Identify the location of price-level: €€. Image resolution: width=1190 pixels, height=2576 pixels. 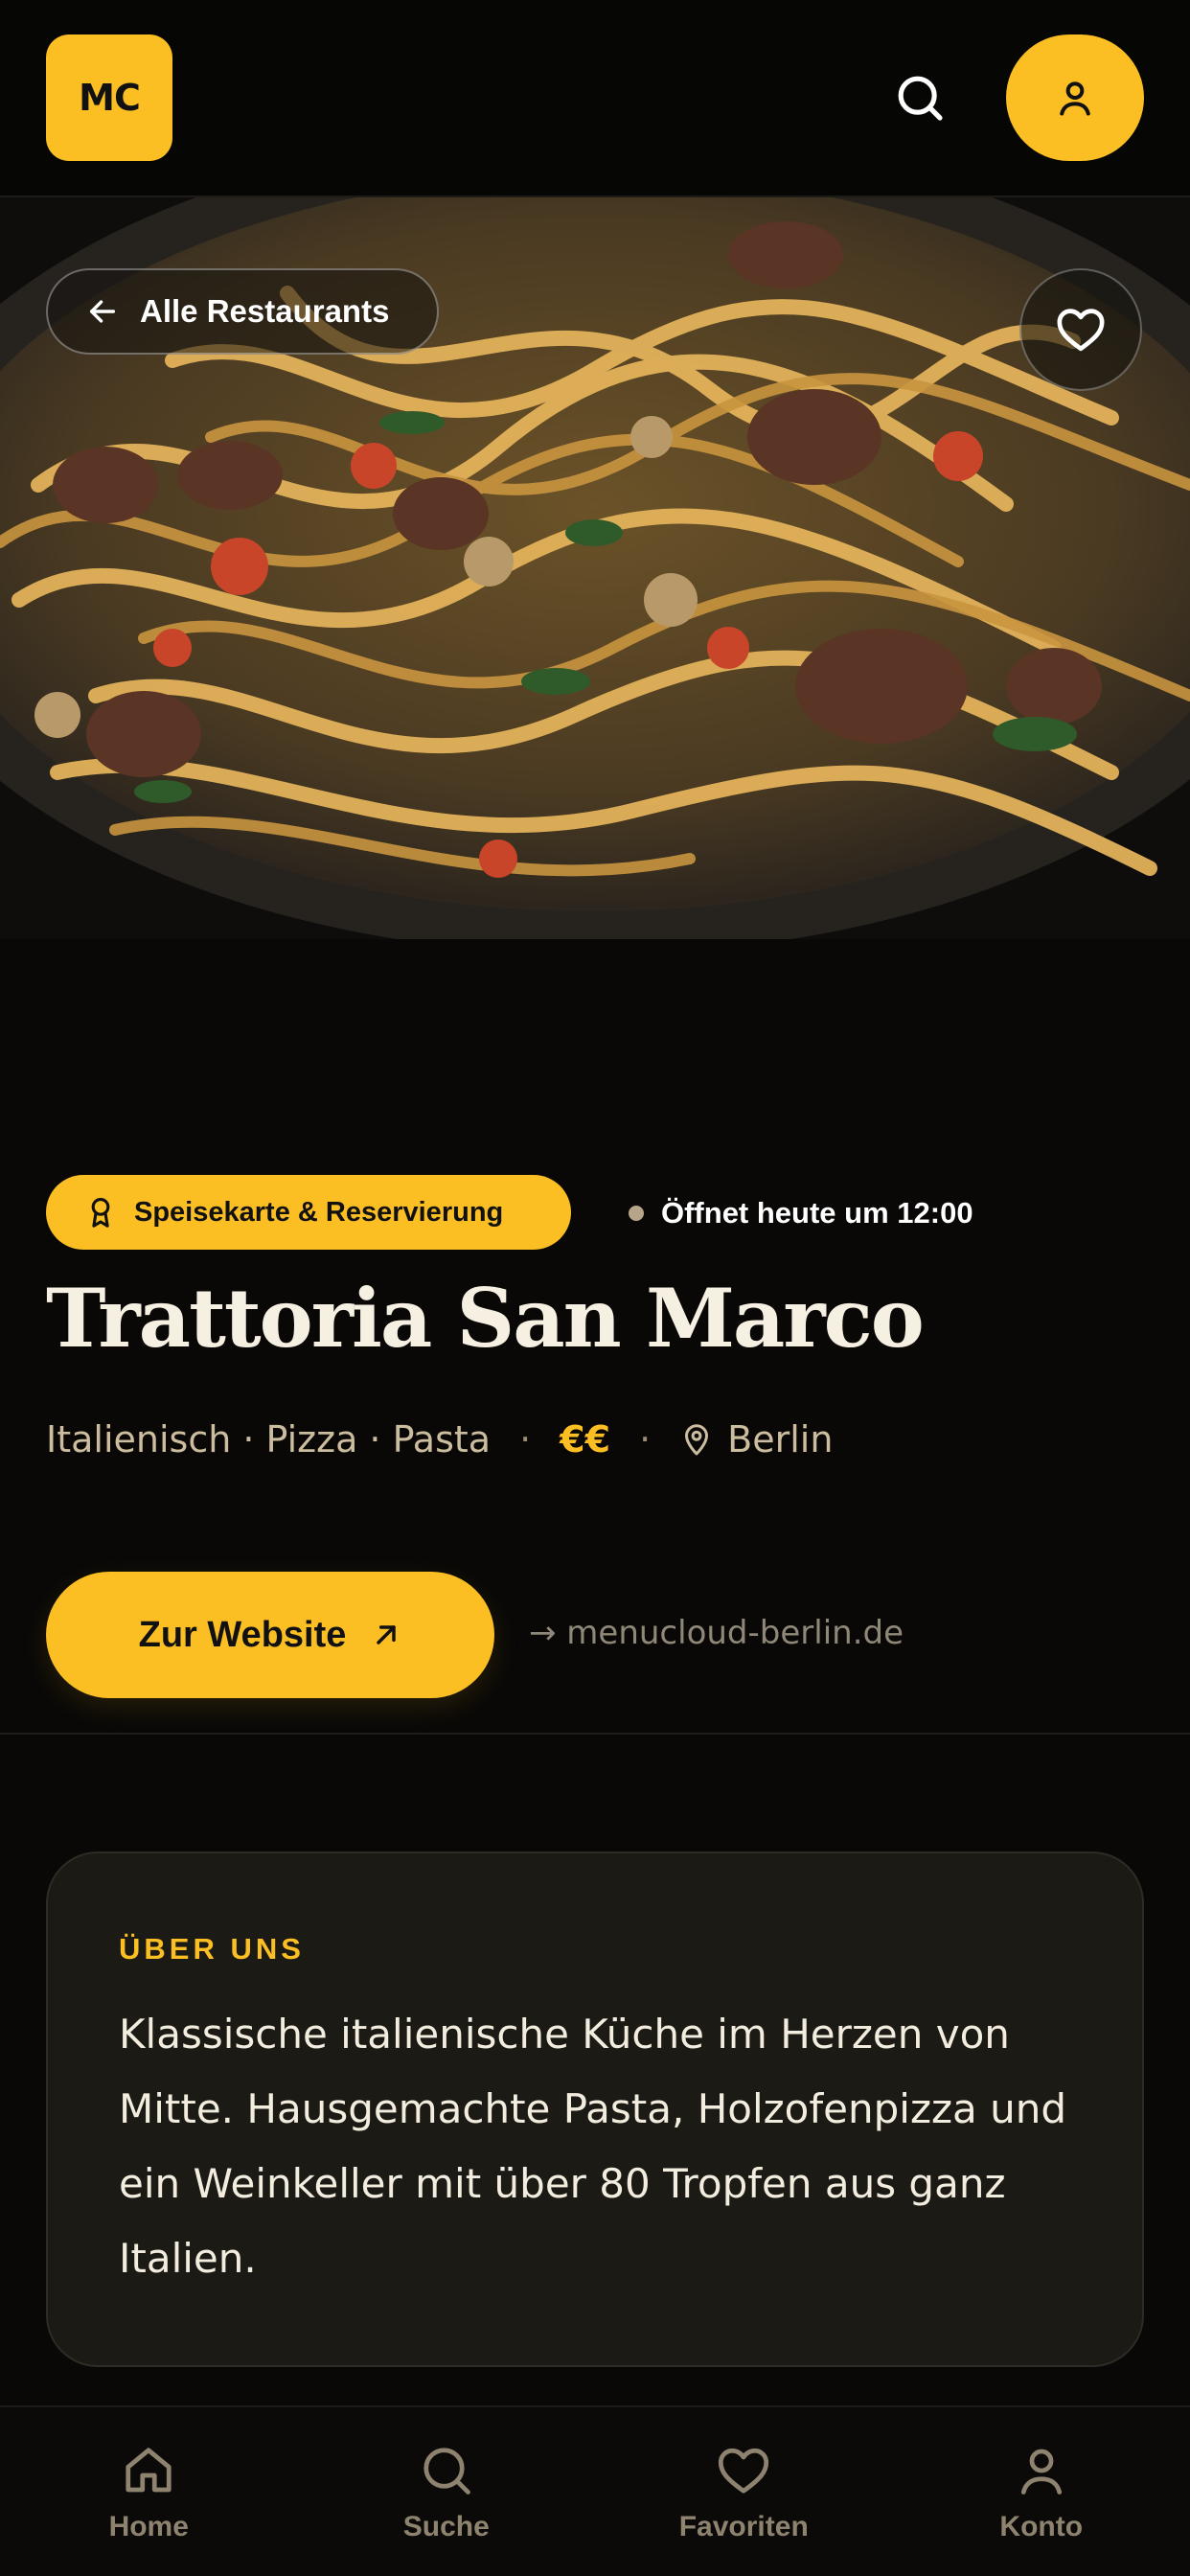
(586, 1439).